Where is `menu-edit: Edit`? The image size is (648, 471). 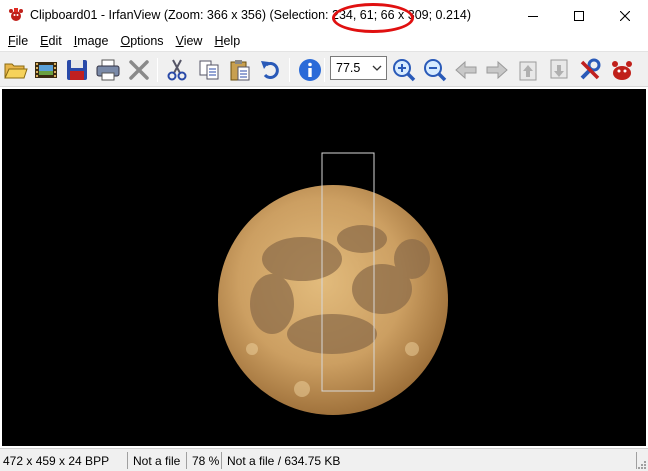 menu-edit: Edit is located at coordinates (51, 41).